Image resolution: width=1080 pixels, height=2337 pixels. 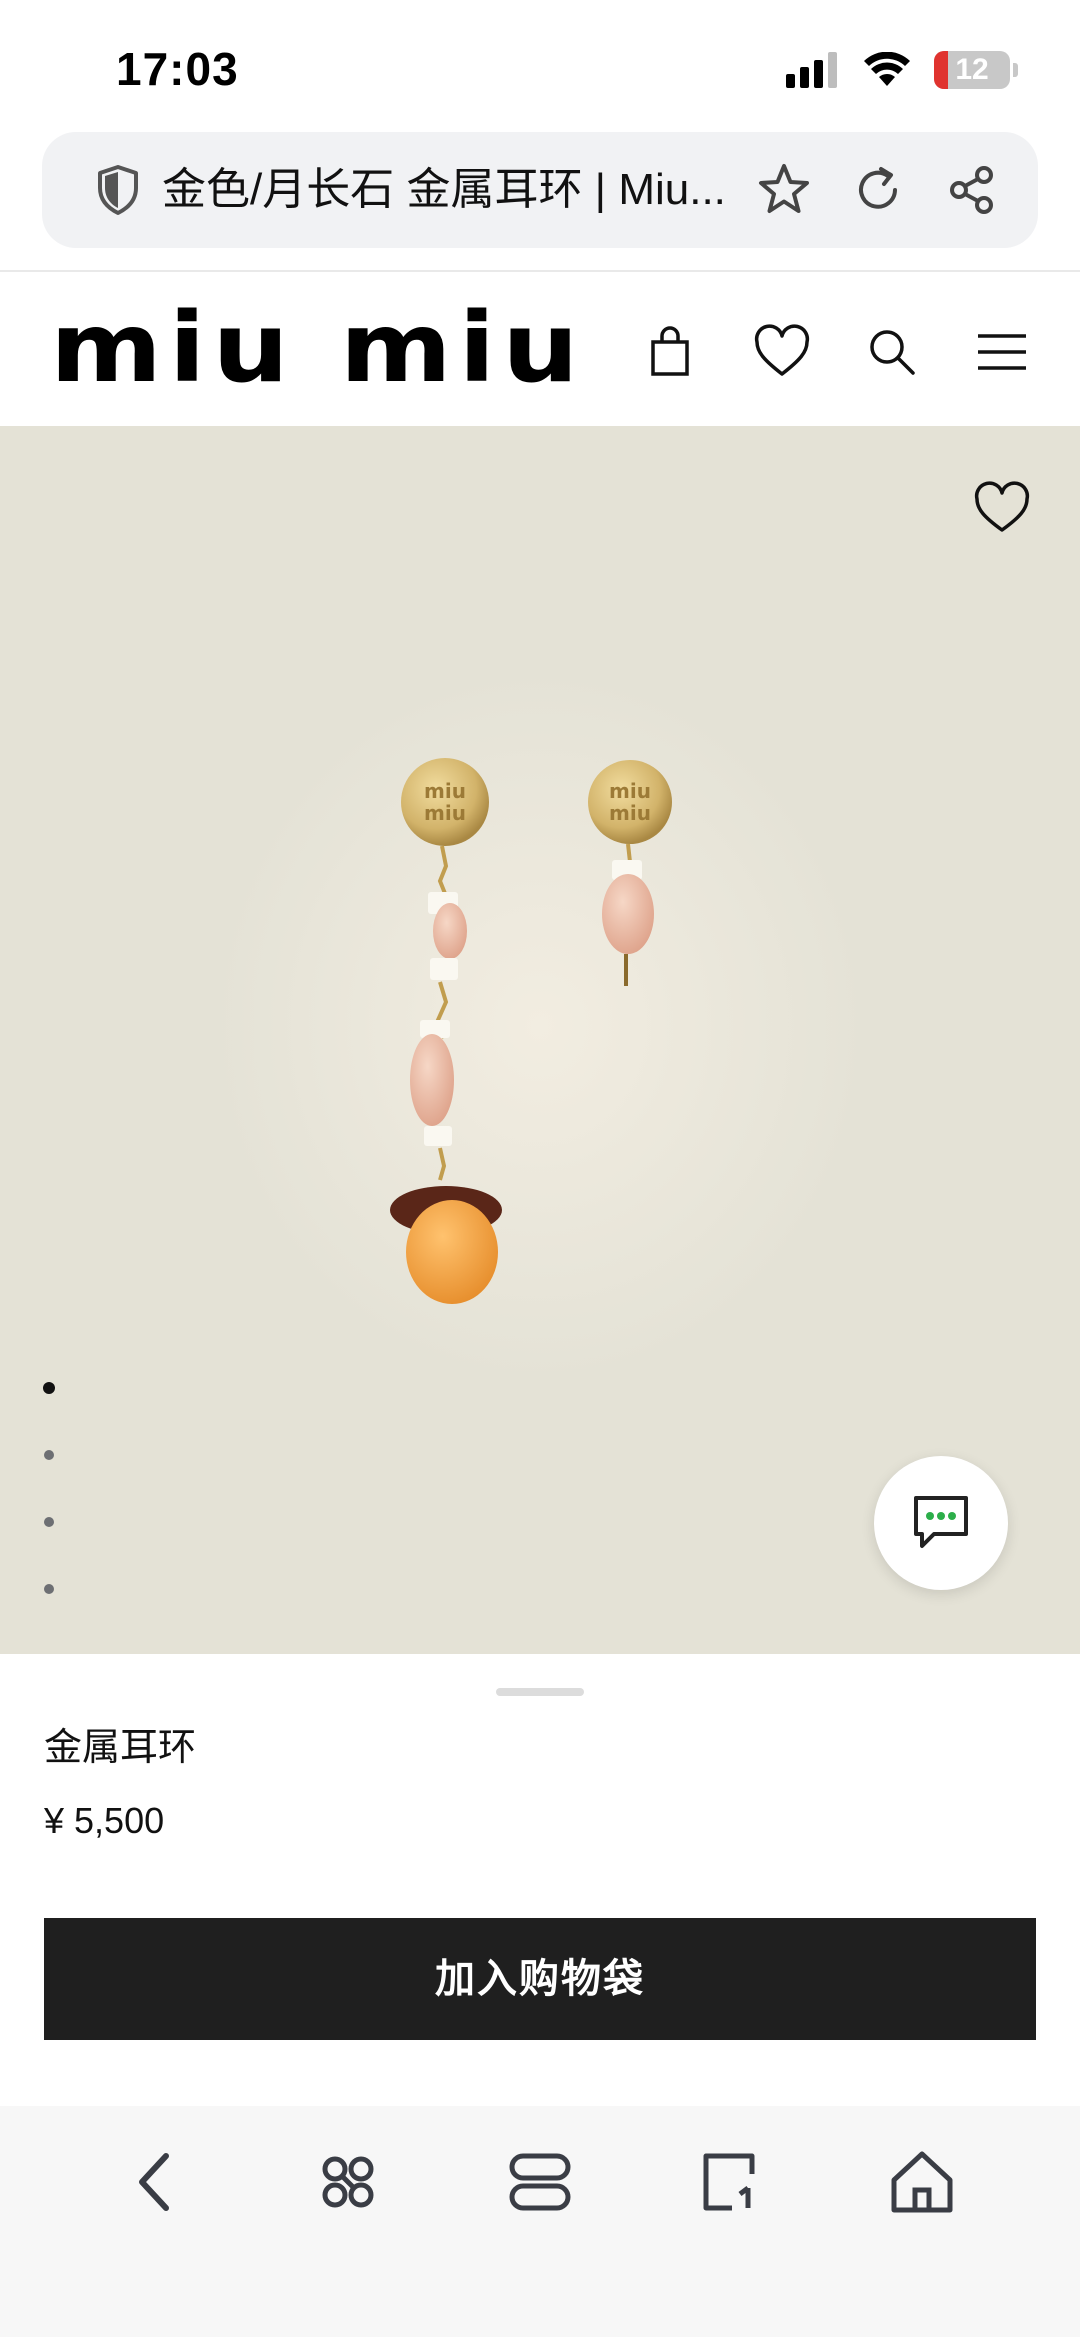 I want to click on wifi-icon, so click(x=887, y=69).